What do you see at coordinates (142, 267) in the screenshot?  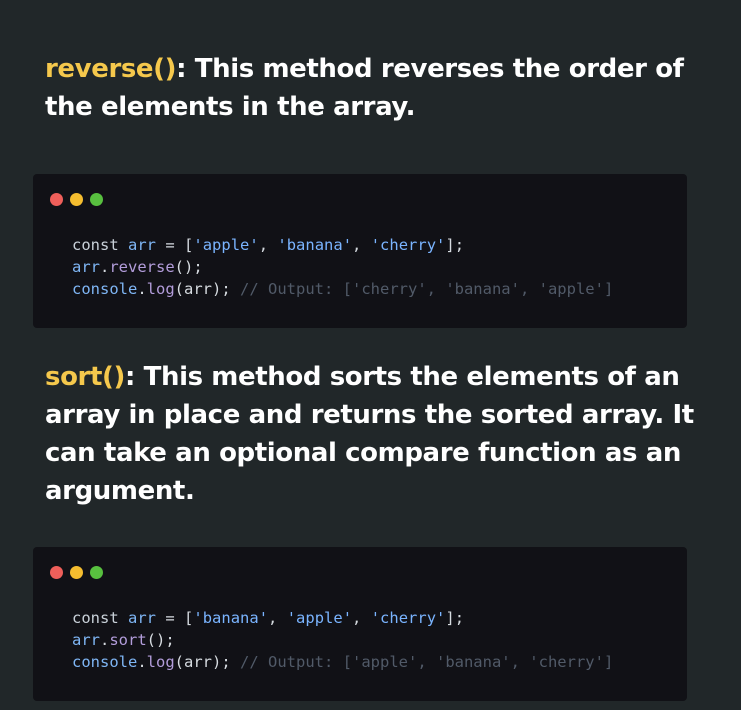 I see `code-method: reverse` at bounding box center [142, 267].